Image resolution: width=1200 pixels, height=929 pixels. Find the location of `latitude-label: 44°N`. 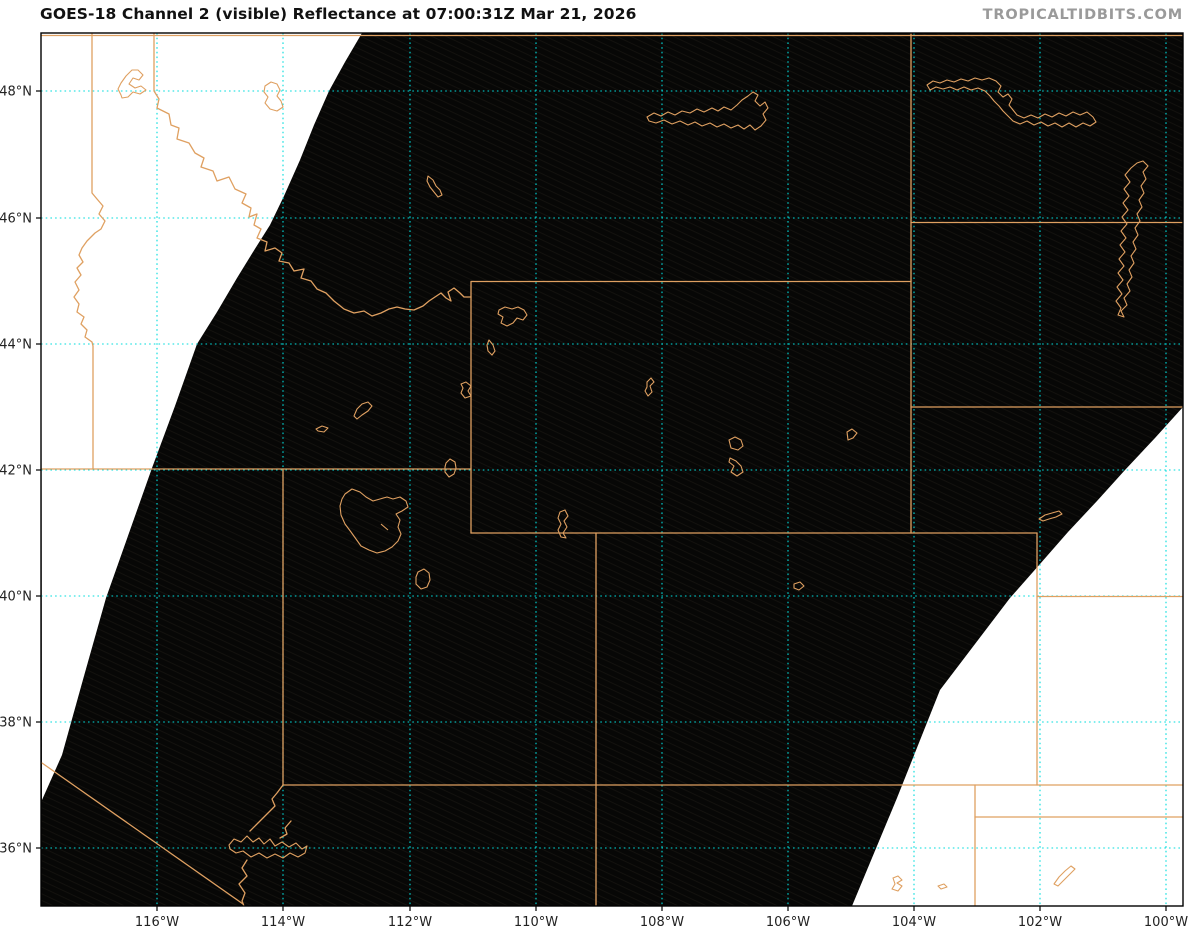

latitude-label: 44°N is located at coordinates (16, 345).